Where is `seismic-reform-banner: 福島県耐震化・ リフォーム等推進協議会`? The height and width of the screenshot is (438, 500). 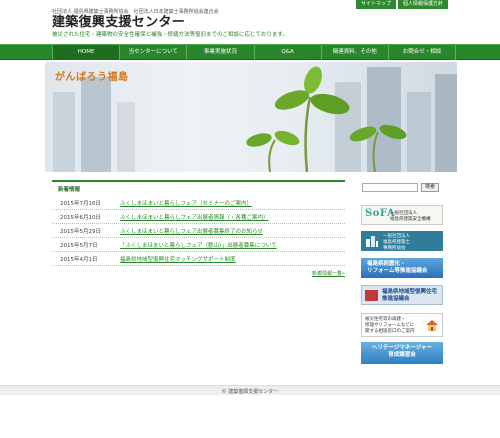
seismic-reform-banner: 福島県耐震化・ リフォーム等推進協議会 is located at coordinates (402, 268).